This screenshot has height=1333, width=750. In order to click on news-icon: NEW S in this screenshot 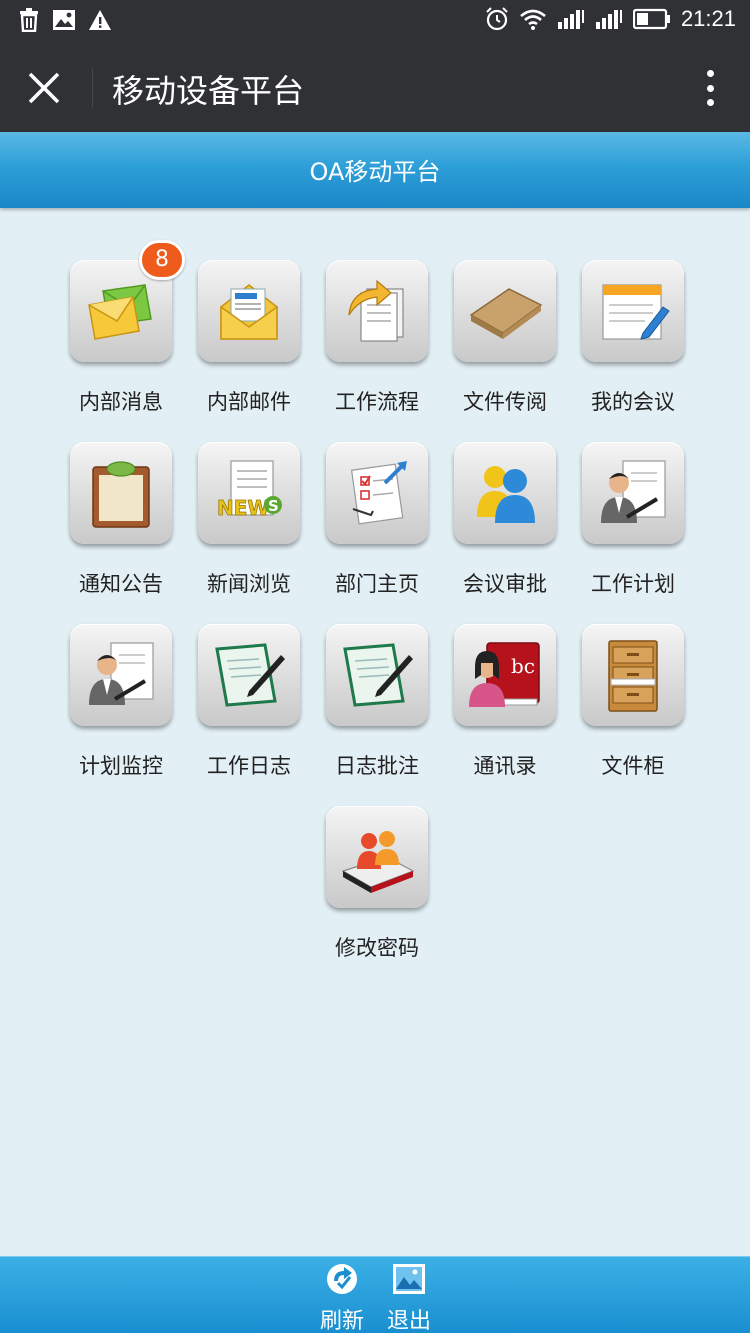, I will do `click(249, 490)`.